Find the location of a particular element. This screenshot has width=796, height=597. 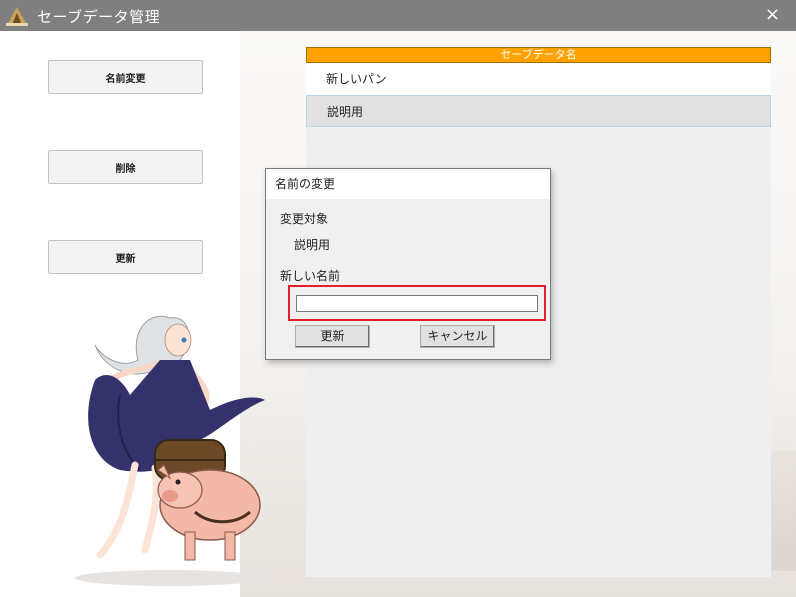

close-icon: × is located at coordinates (772, 14).